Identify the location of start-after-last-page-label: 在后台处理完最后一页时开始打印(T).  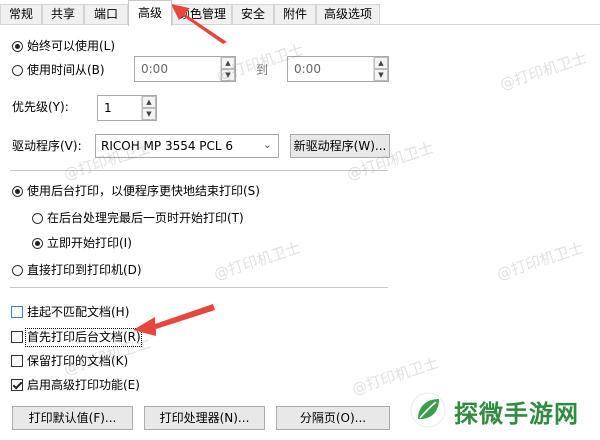
(145, 218).